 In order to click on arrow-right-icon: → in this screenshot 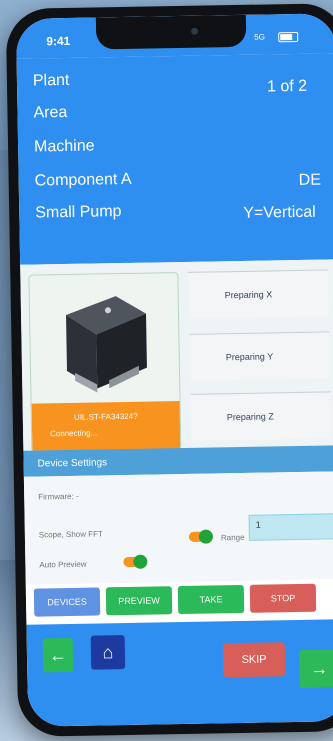, I will do `click(319, 668)`.